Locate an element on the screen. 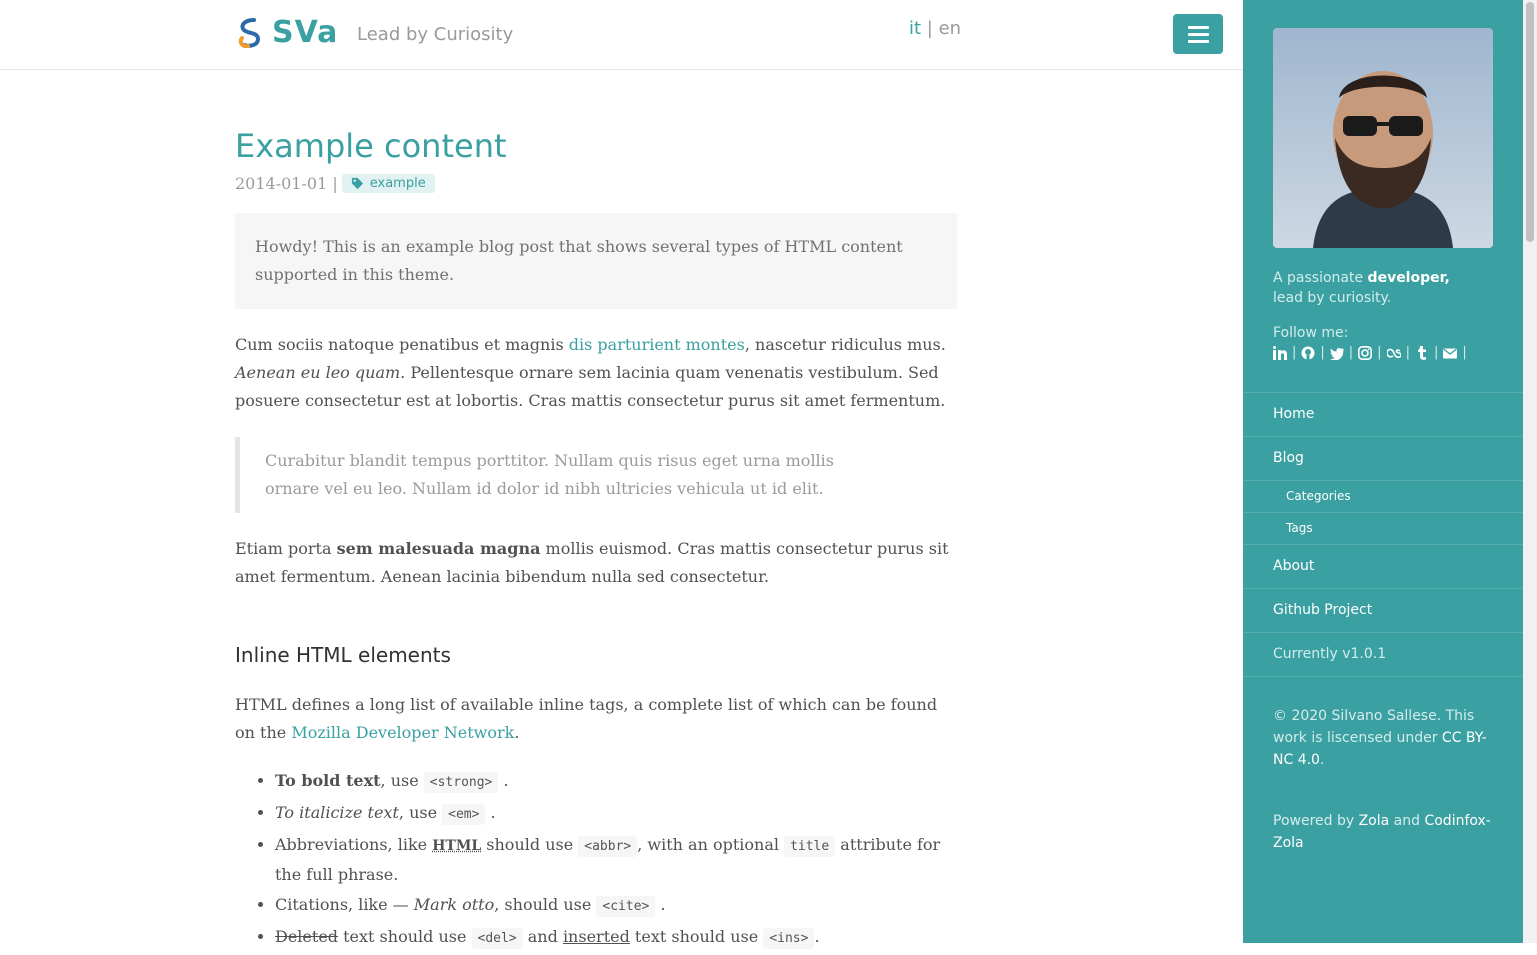  bio-text: A passionate is located at coordinates (1320, 278).